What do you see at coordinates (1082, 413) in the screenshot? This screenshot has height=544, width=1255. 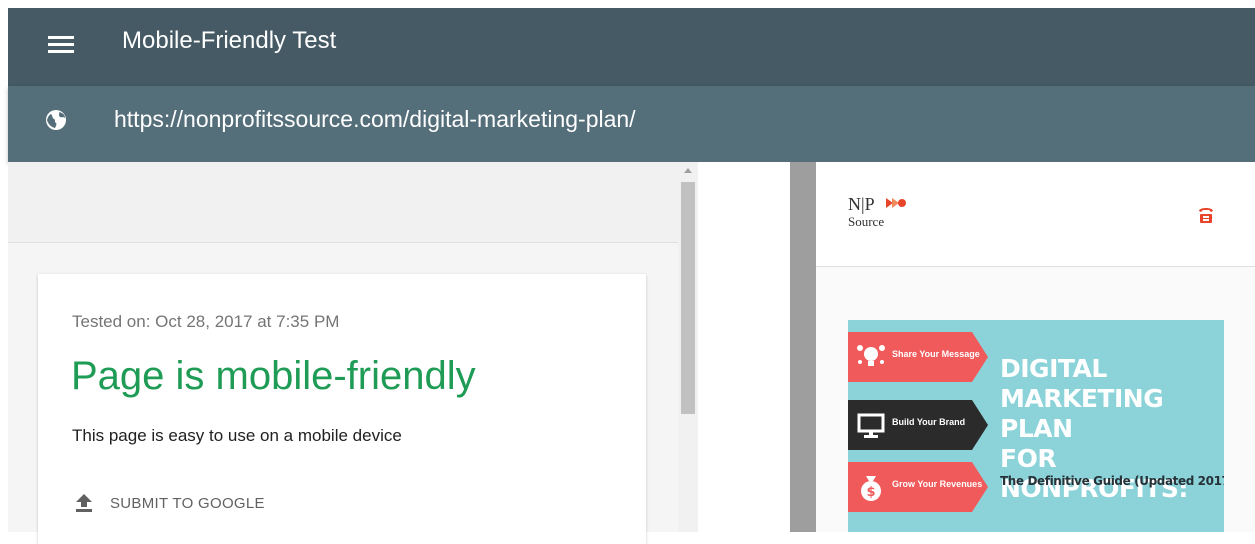 I see `banner-heading-line: MARKETING PLAN` at bounding box center [1082, 413].